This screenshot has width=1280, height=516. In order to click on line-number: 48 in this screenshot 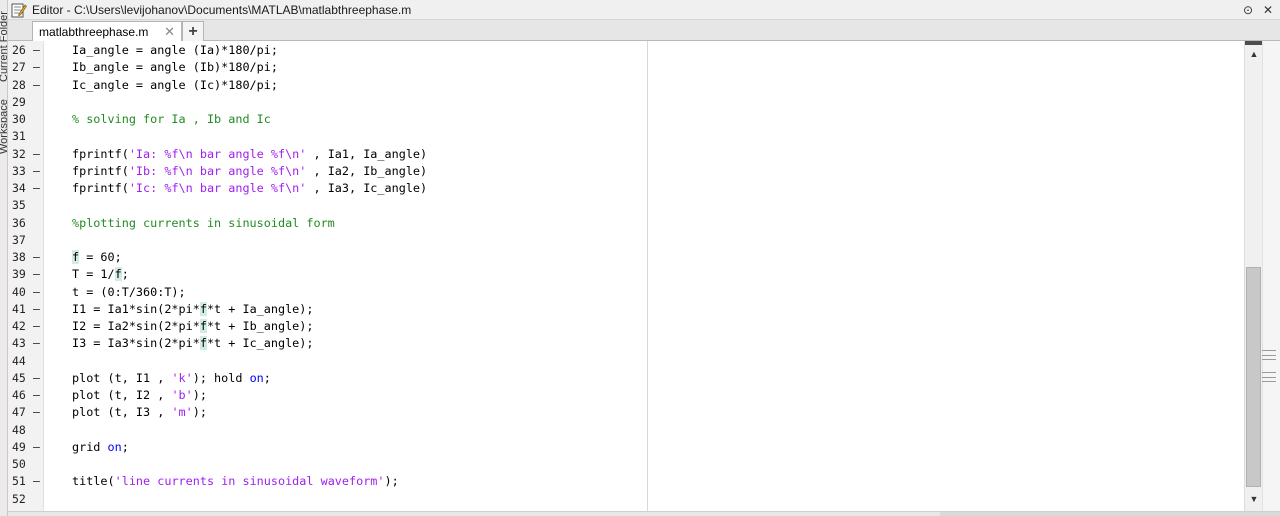, I will do `click(19, 429)`.